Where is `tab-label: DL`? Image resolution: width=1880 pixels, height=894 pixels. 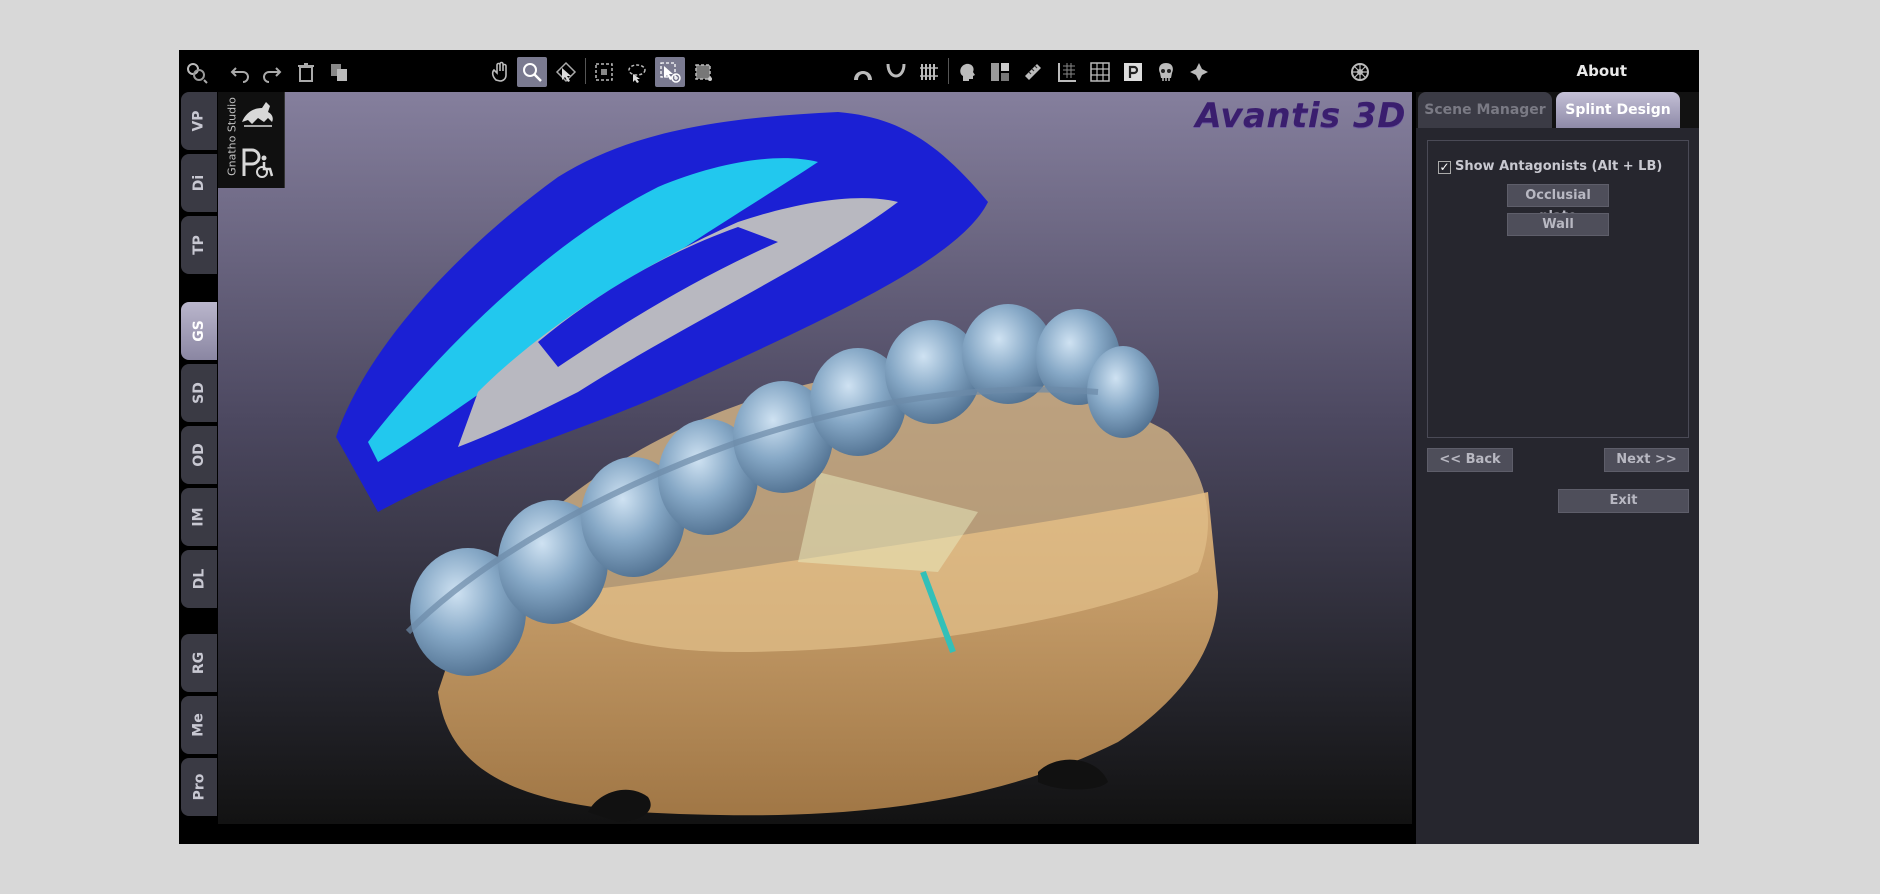 tab-label: DL is located at coordinates (198, 579).